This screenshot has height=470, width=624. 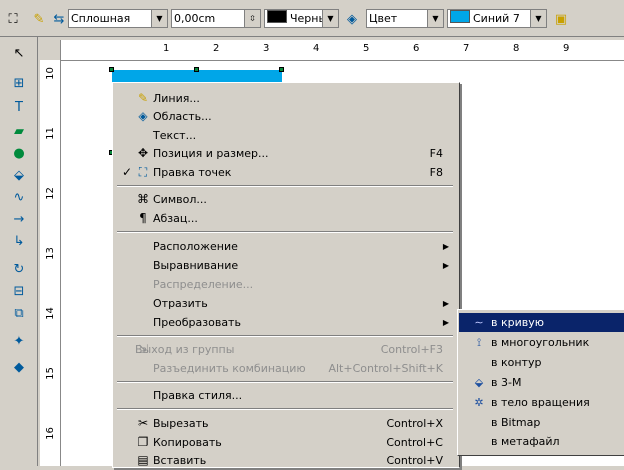 I want to click on submenu-item-label: в Bitmap, so click(x=516, y=422).